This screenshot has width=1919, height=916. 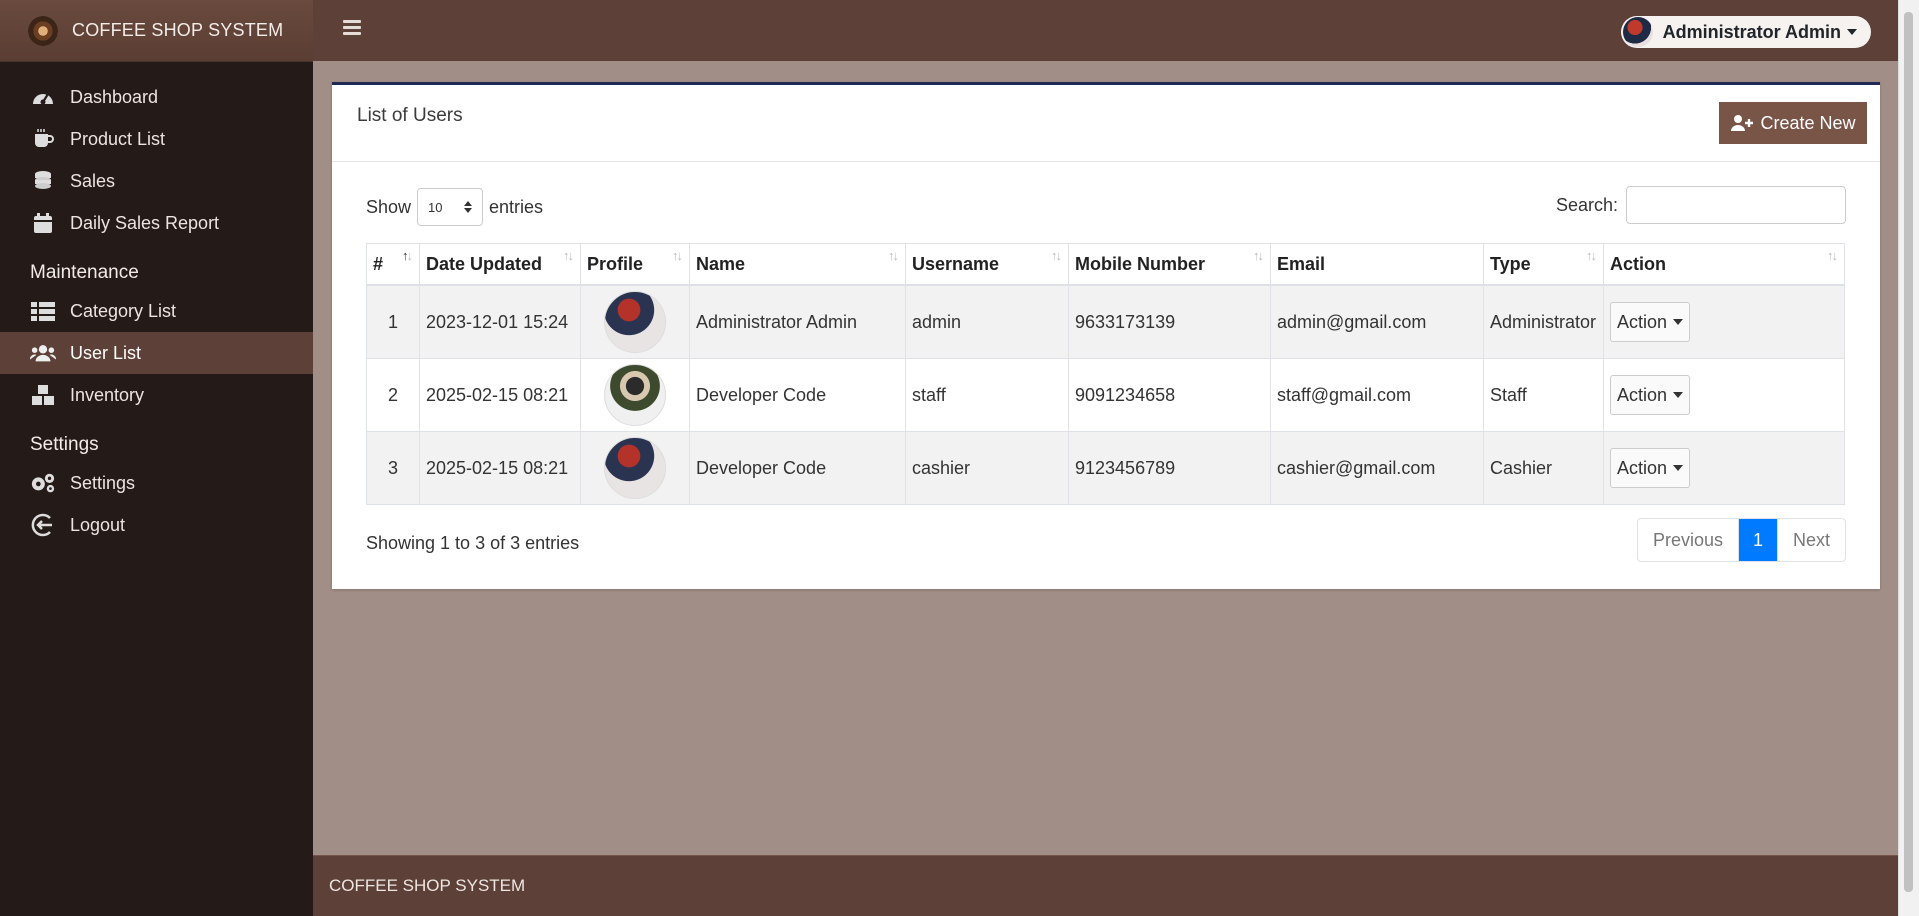 What do you see at coordinates (118, 138) in the screenshot?
I see `sidebar-item-label: Product List` at bounding box center [118, 138].